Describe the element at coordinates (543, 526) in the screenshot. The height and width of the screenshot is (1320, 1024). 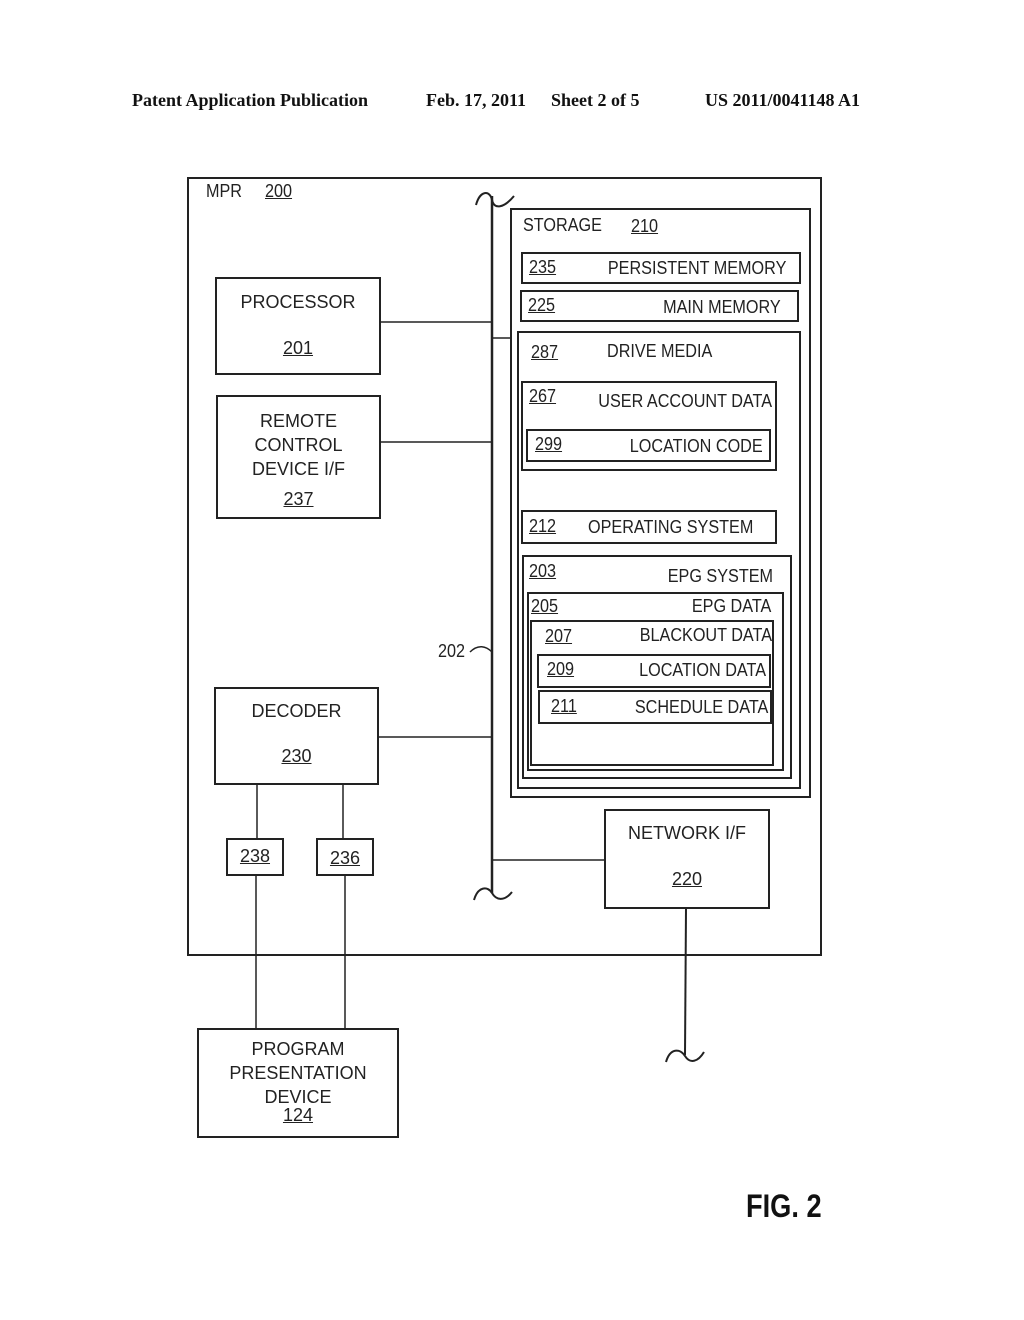
I see `operating-system-ref: 212` at that location.